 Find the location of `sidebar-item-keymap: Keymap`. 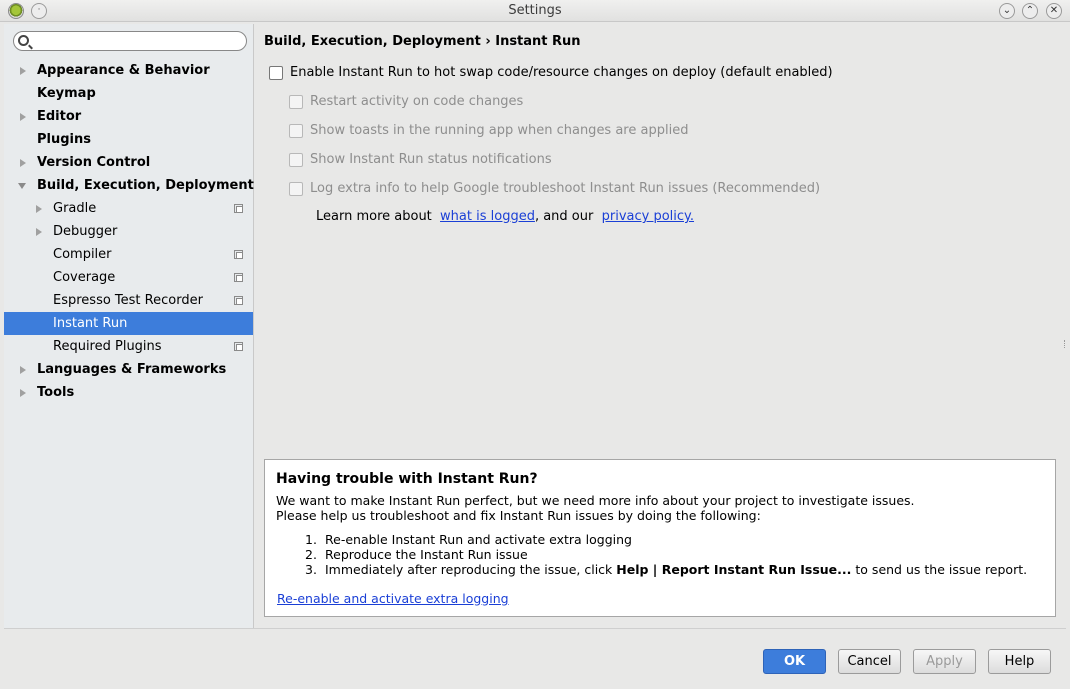

sidebar-item-keymap: Keymap is located at coordinates (128, 93).